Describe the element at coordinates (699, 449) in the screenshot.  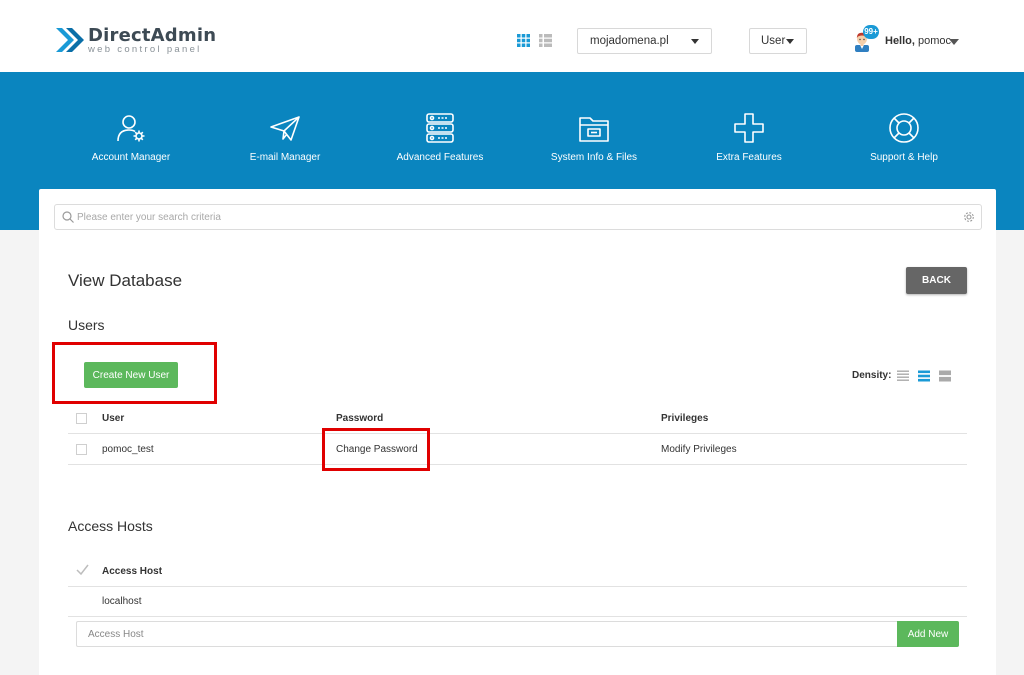
I see `modify-privileges-link: Modify Privileges` at that location.